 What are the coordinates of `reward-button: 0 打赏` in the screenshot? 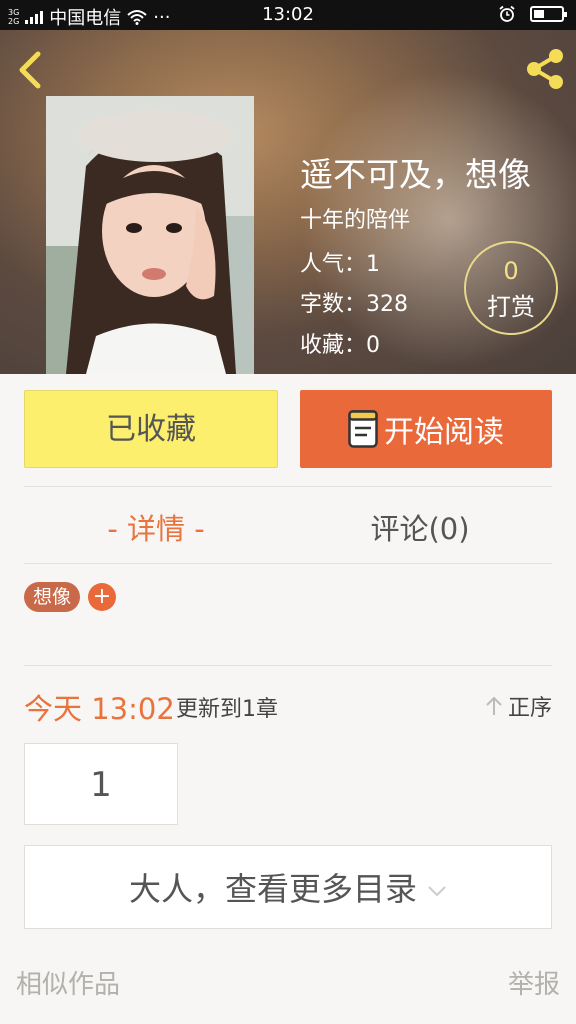 It's located at (511, 288).